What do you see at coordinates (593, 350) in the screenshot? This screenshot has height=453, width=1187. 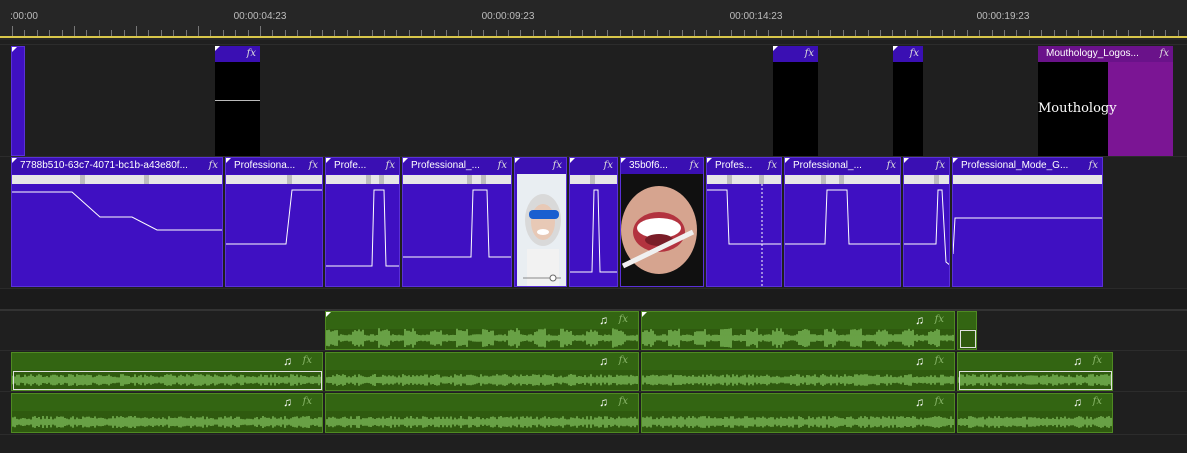 I see `track-divider` at bounding box center [593, 350].